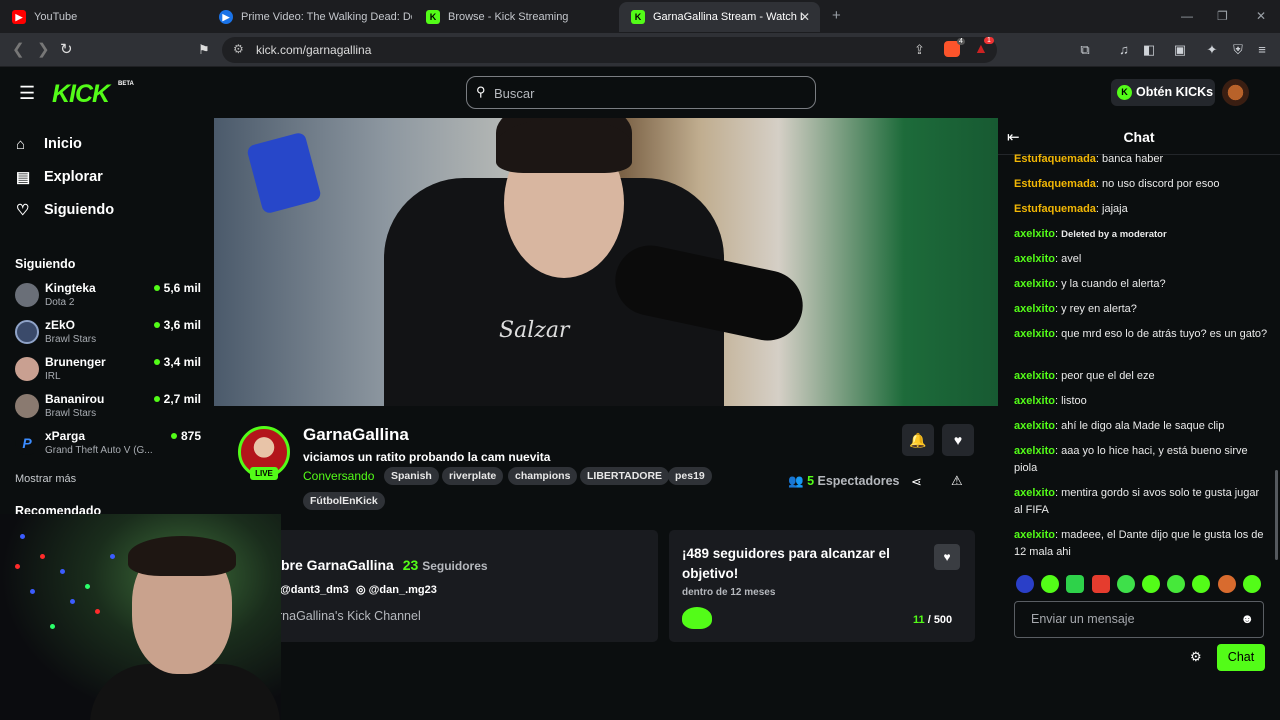 This screenshot has width=1280, height=720. What do you see at coordinates (690, 476) in the screenshot?
I see `tag-chip: pes19` at bounding box center [690, 476].